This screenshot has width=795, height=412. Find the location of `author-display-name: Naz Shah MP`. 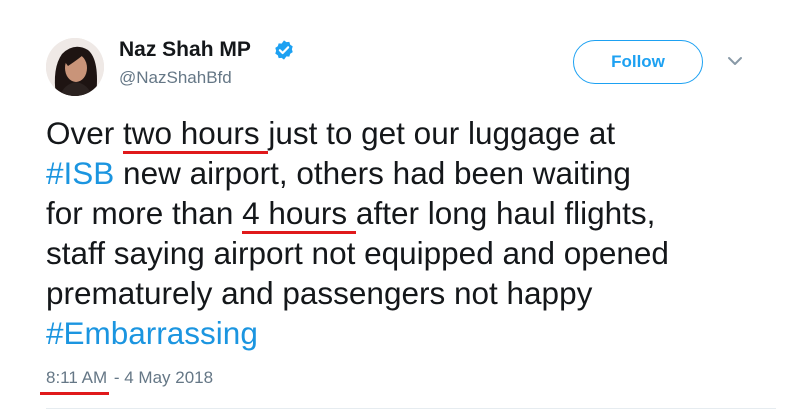

author-display-name: Naz Shah MP is located at coordinates (185, 50).